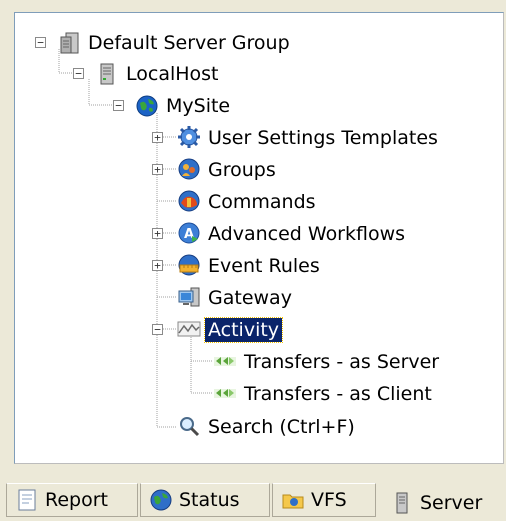 This screenshot has width=506, height=521. What do you see at coordinates (264, 266) in the screenshot?
I see `tree-node-event-rules: Event Rules` at bounding box center [264, 266].